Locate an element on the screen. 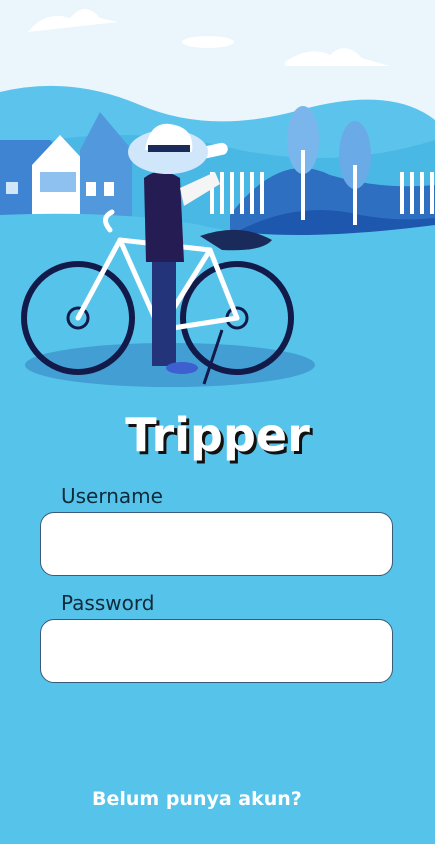 The height and width of the screenshot is (844, 435). app-title: Tripper is located at coordinates (217, 435).